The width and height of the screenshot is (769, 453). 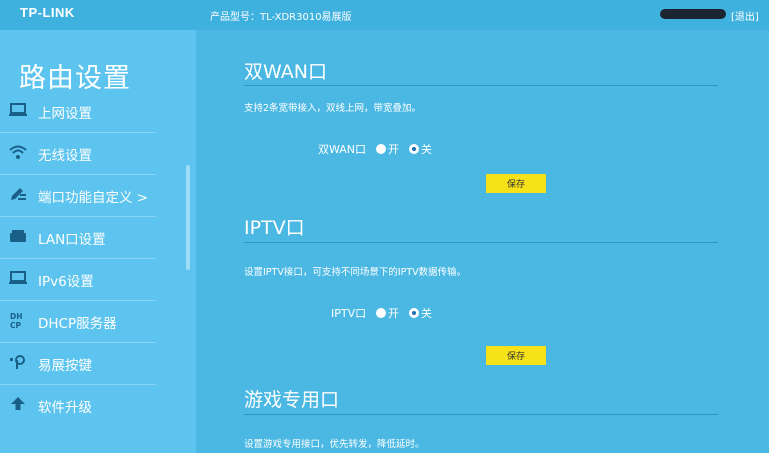 I want to click on svg-text: DH, so click(x=16, y=316).